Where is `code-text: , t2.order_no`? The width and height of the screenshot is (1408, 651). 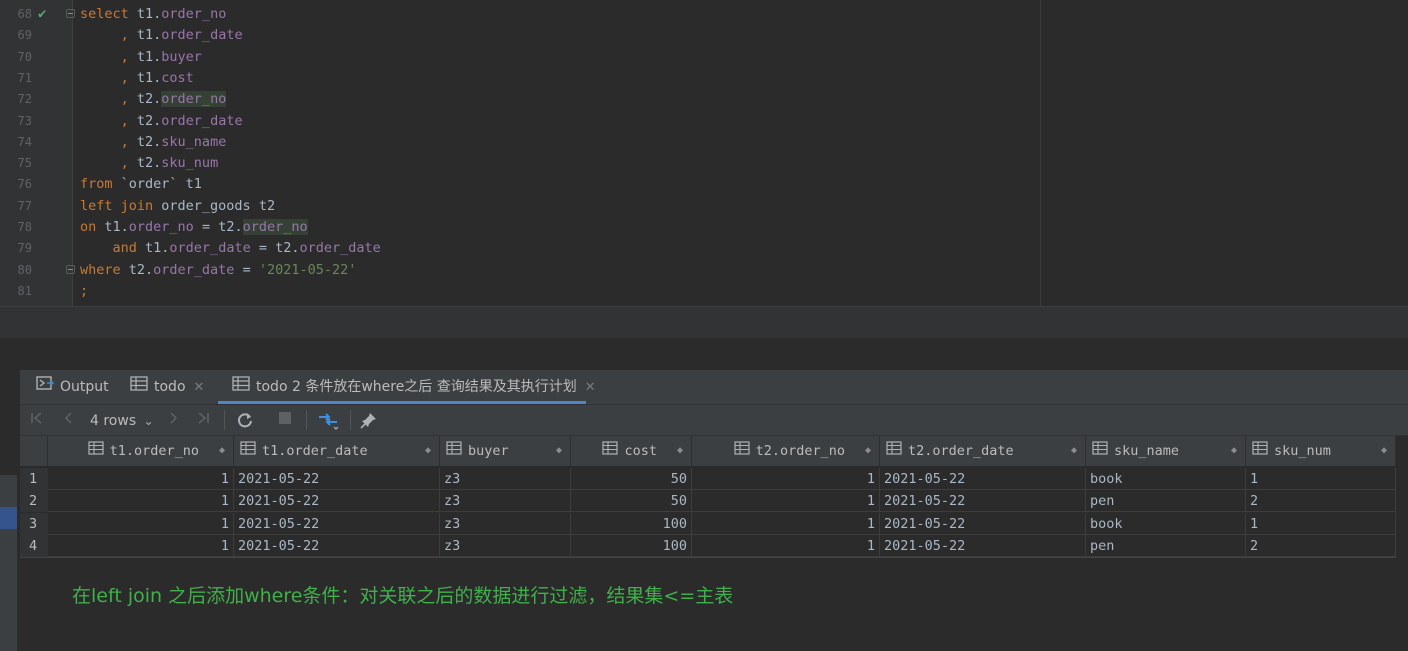
code-text: , t2.order_no is located at coordinates (153, 99).